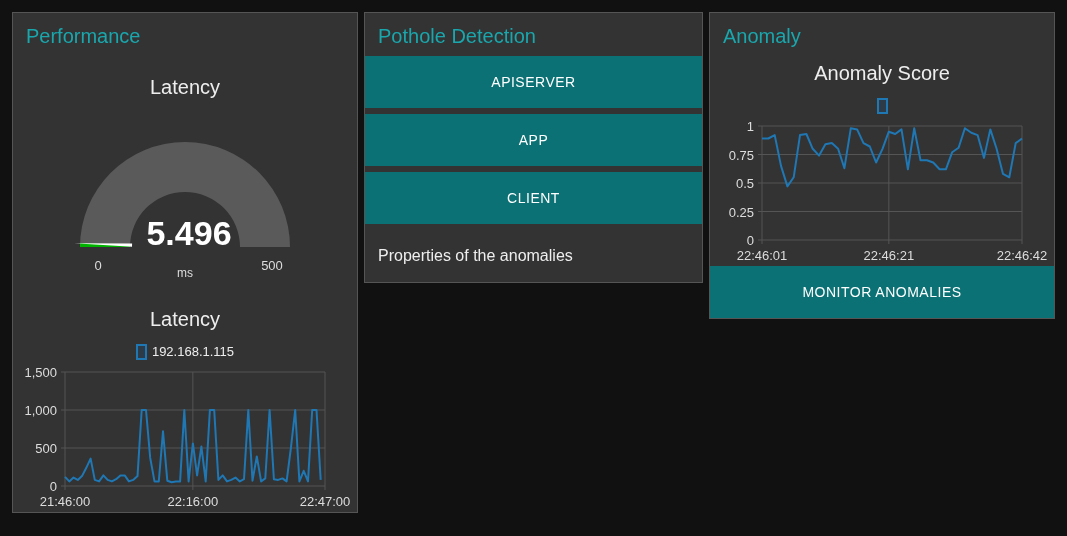 This screenshot has height=536, width=1067. Describe the element at coordinates (185, 87) in the screenshot. I see `gauge-title: Latency` at that location.